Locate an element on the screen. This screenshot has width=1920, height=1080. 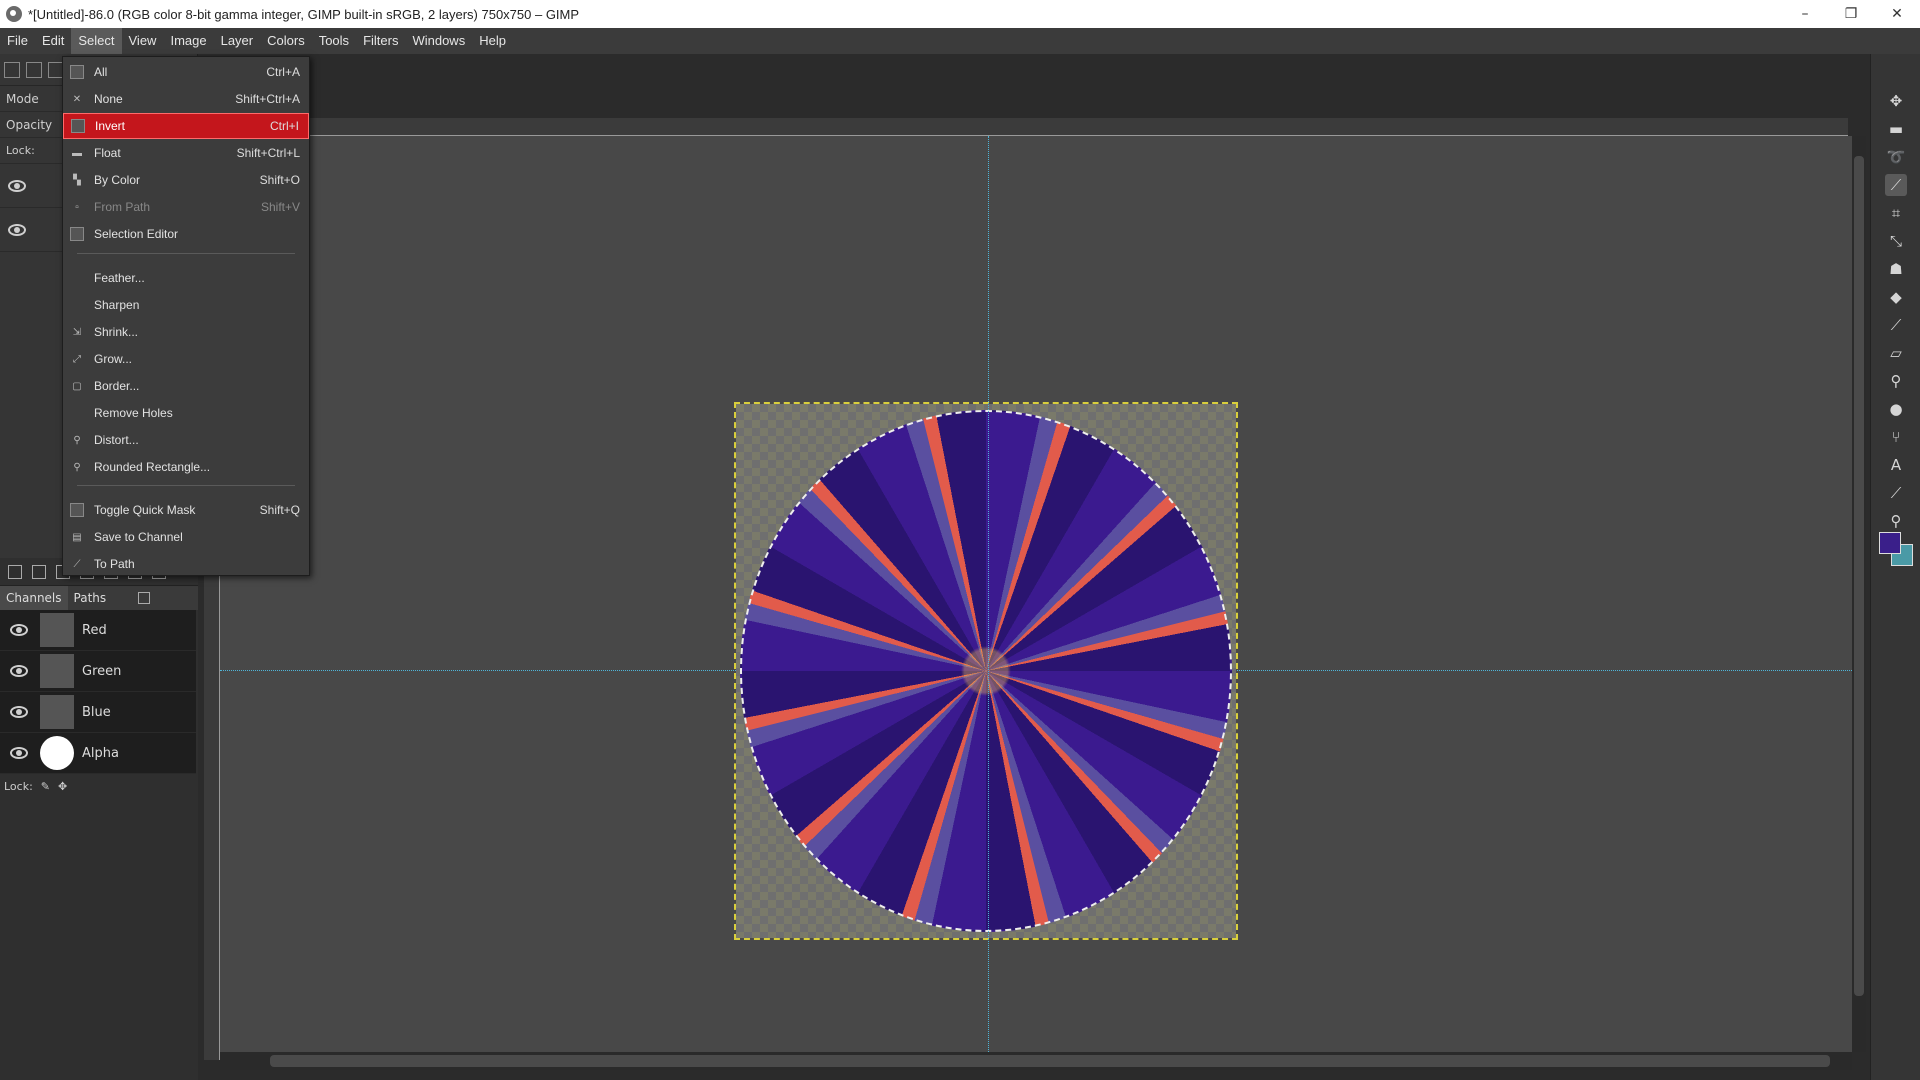
circular-selection is located at coordinates (986, 671).